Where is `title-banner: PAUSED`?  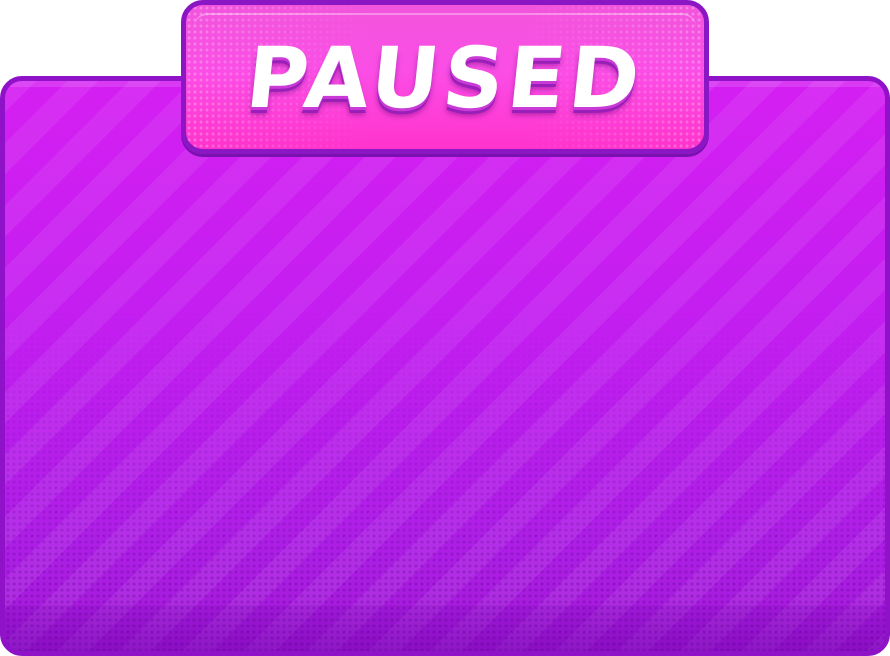
title-banner: PAUSED is located at coordinates (445, 77).